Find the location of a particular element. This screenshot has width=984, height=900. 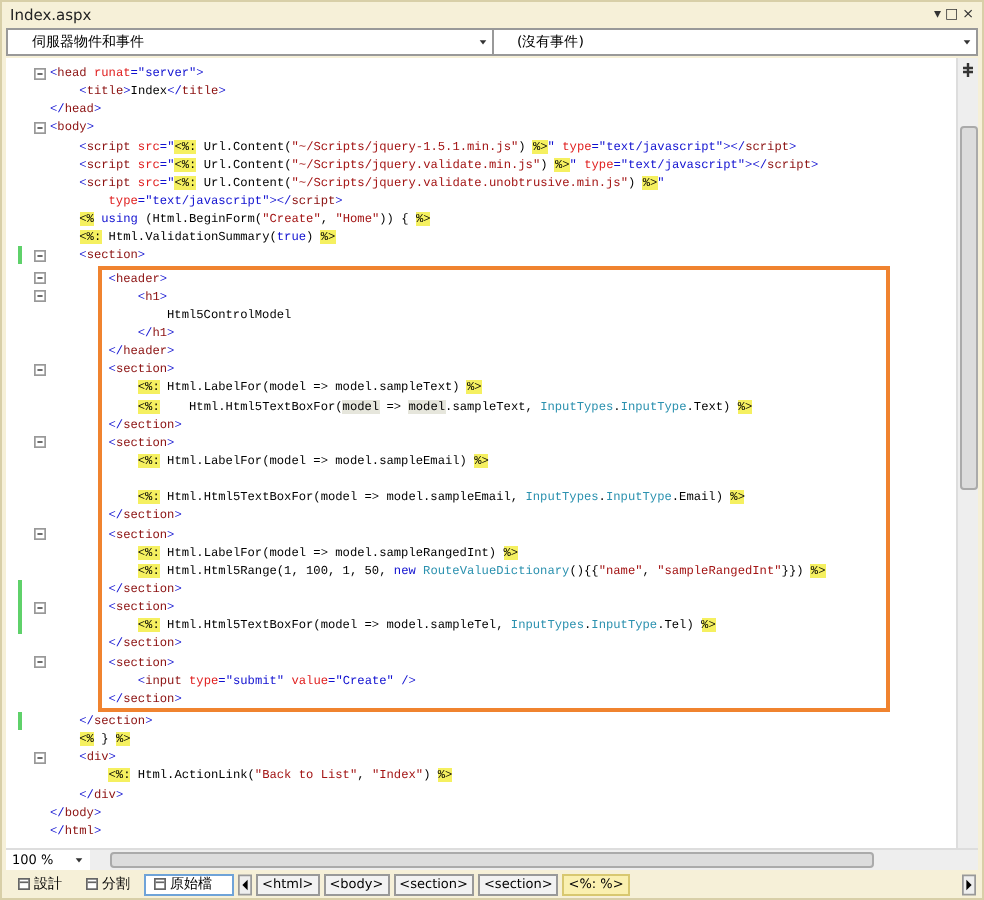

splitter-icon is located at coordinates (968, 70).